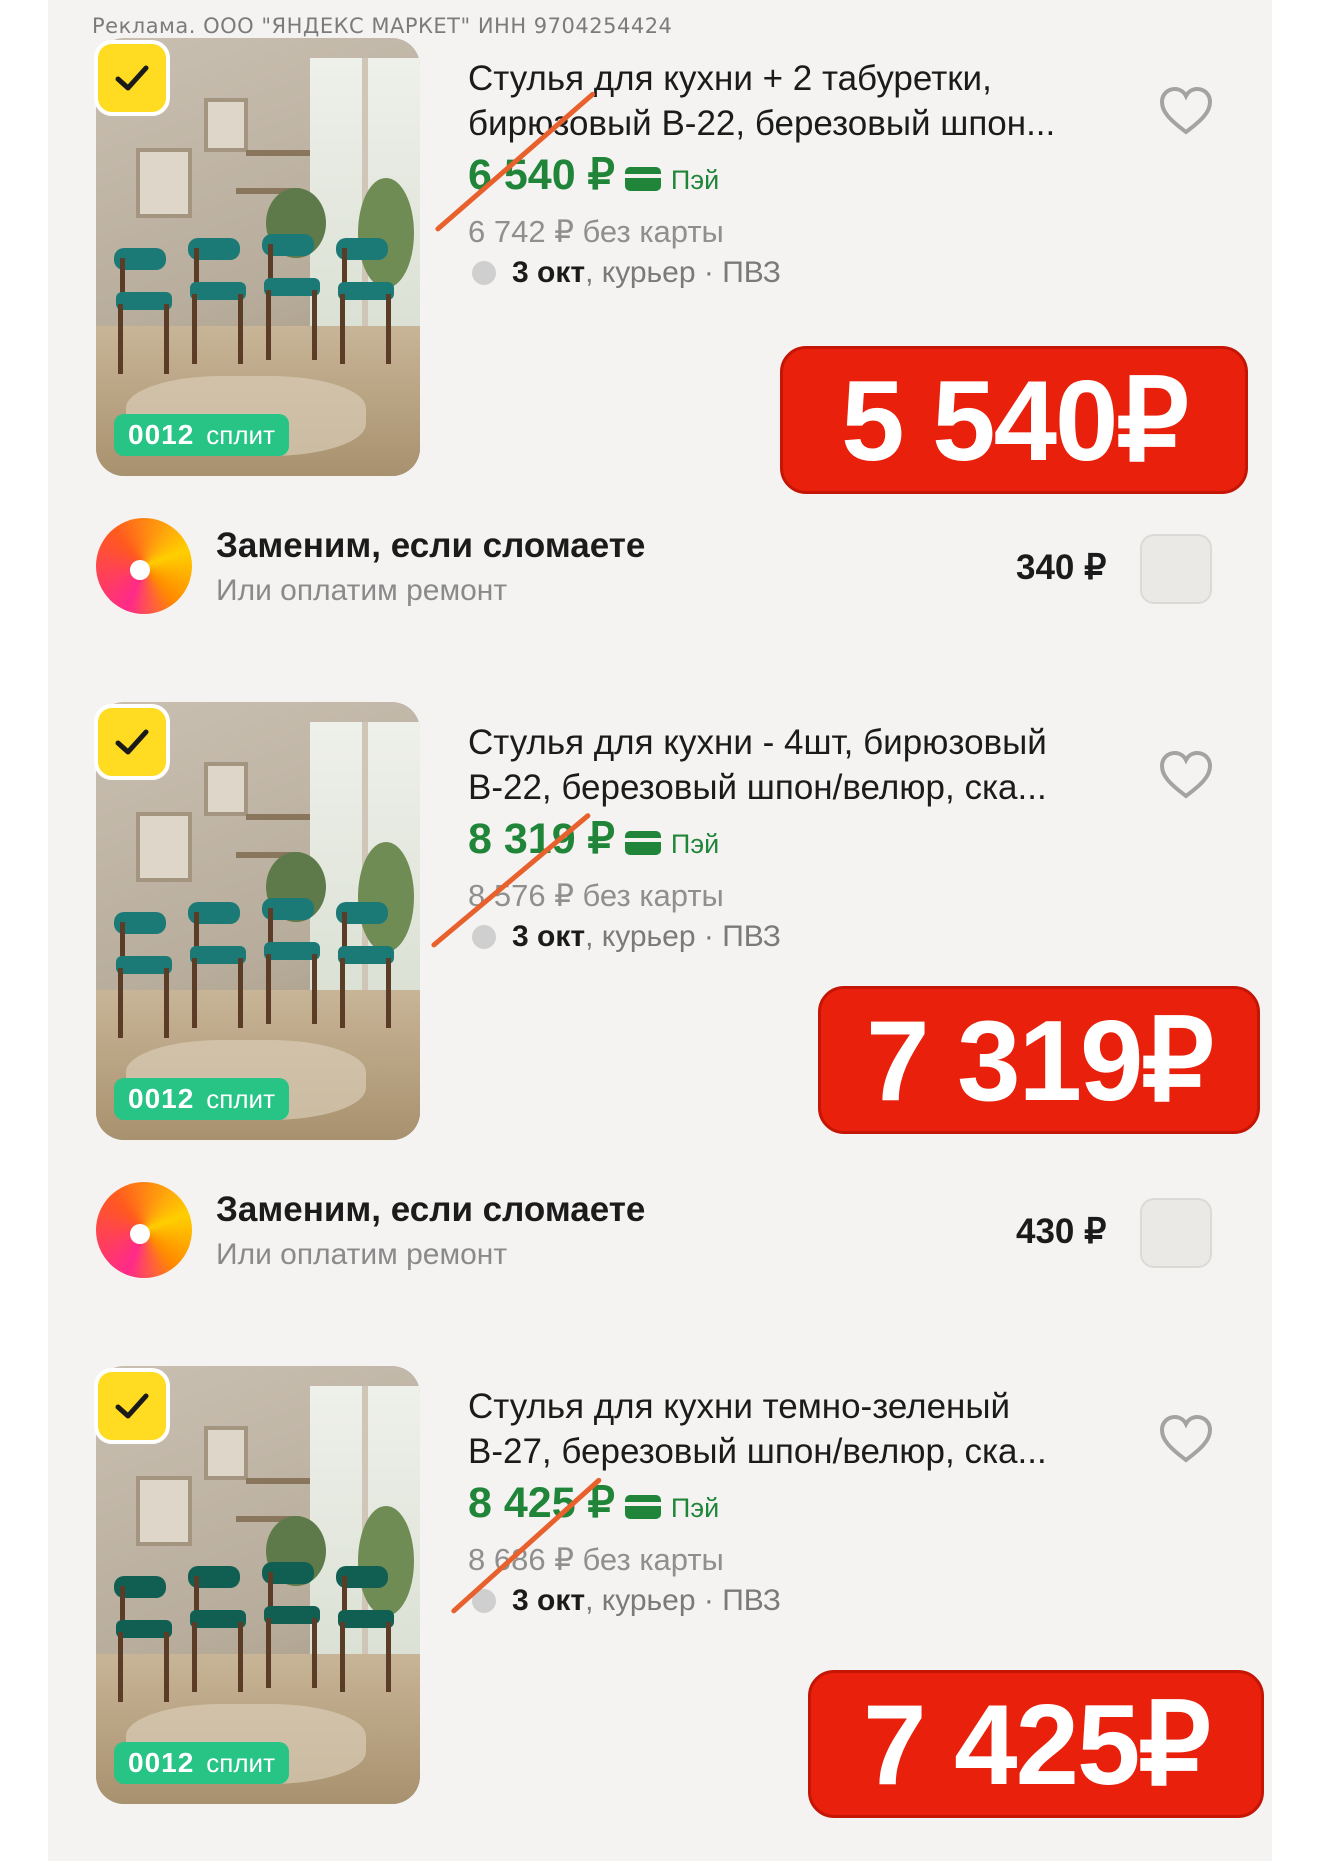 The width and height of the screenshot is (1320, 1861). Describe the element at coordinates (541, 175) in the screenshot. I see `card-price: 6 540 ₽` at that location.